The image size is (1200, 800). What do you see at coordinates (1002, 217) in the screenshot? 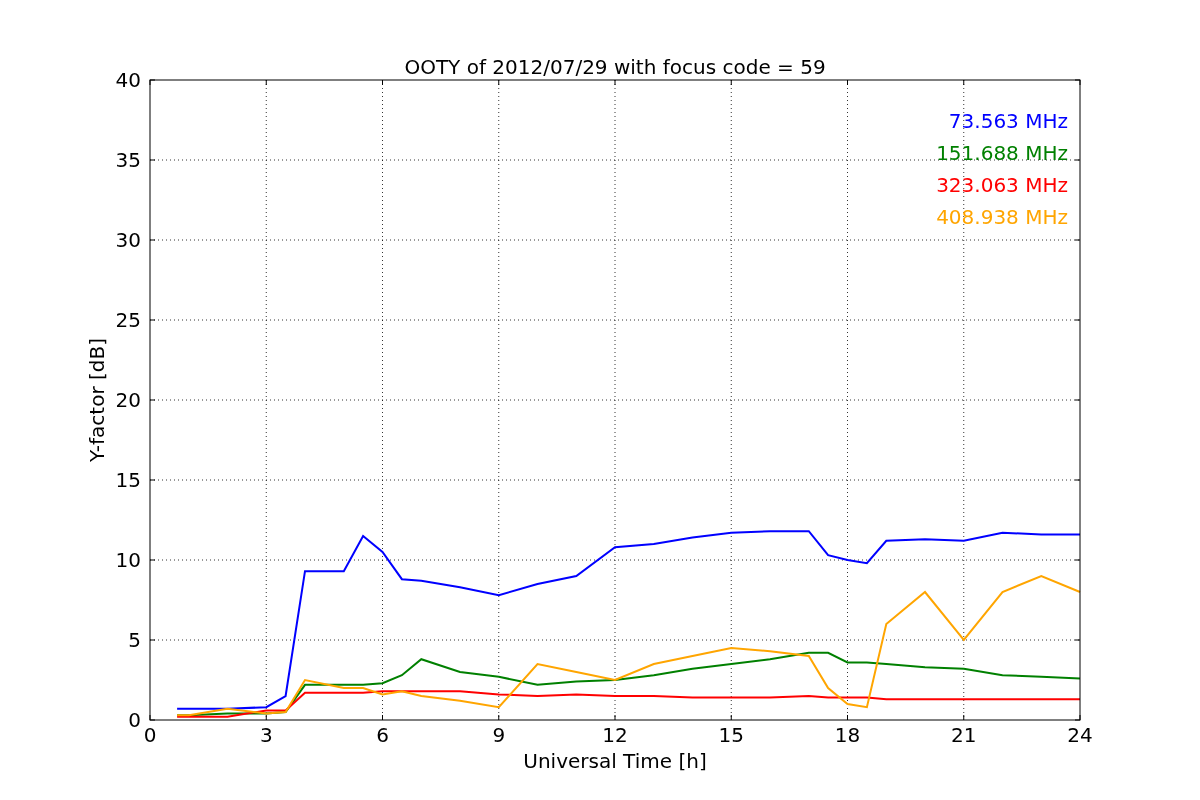
I see `legend-label: 408.938 MHz` at bounding box center [1002, 217].